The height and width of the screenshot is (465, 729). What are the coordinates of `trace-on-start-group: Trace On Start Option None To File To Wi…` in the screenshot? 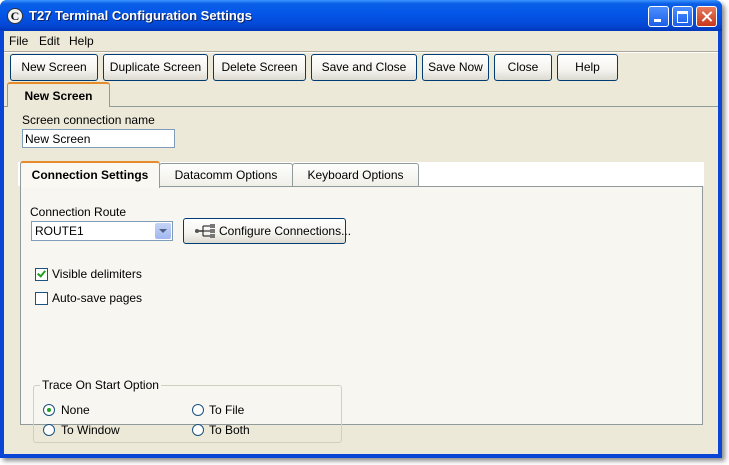 It's located at (187, 410).